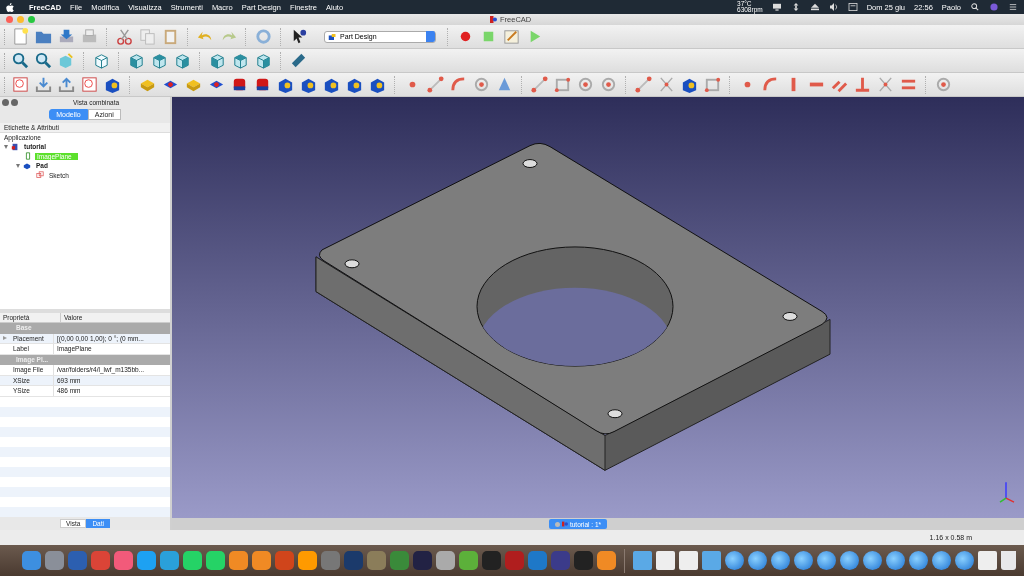 The width and height of the screenshot is (1024, 576). What do you see at coordinates (31, 19) in the screenshot?
I see `zoom-button` at bounding box center [31, 19].